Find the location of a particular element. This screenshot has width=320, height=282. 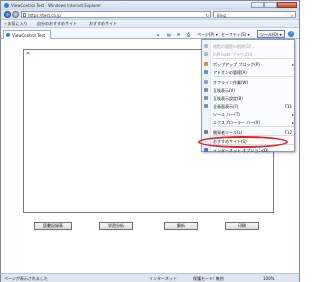

favorites-label: お気に入り is located at coordinates (17, 23).